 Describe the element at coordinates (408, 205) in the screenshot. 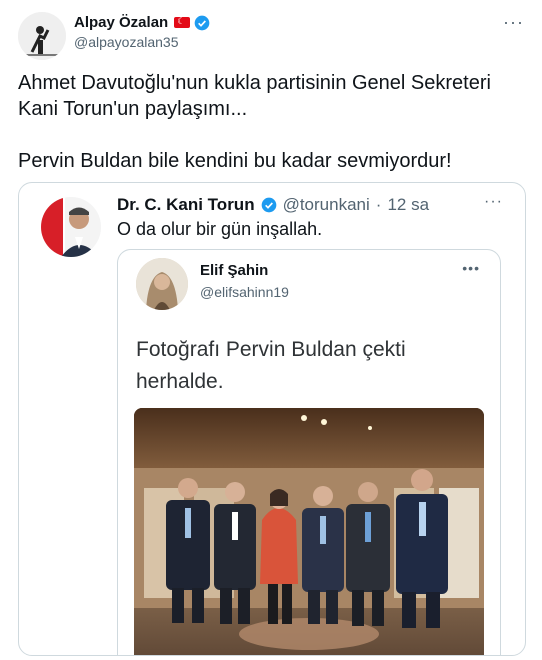

I see `quoted-timestamp: 12 sa` at that location.